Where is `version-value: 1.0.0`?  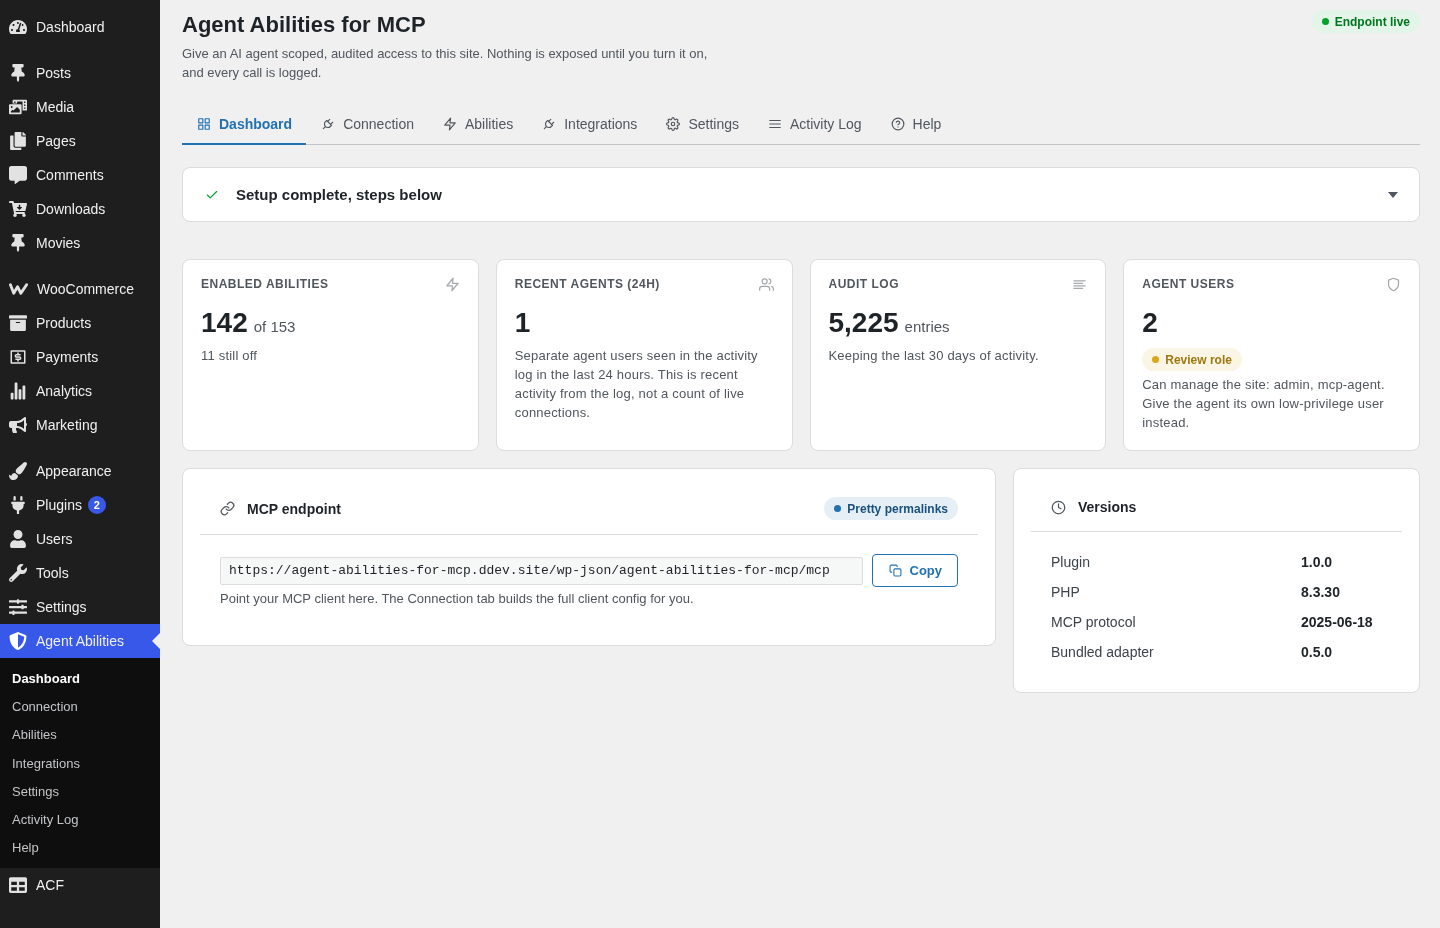
version-value: 1.0.0 is located at coordinates (1317, 562).